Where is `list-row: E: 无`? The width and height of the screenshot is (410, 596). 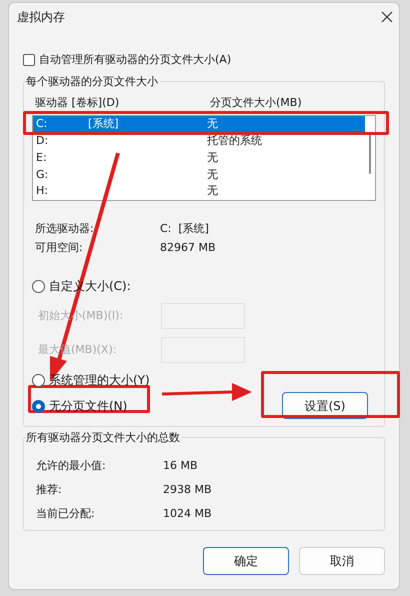 list-row: E: 无 is located at coordinates (199, 158).